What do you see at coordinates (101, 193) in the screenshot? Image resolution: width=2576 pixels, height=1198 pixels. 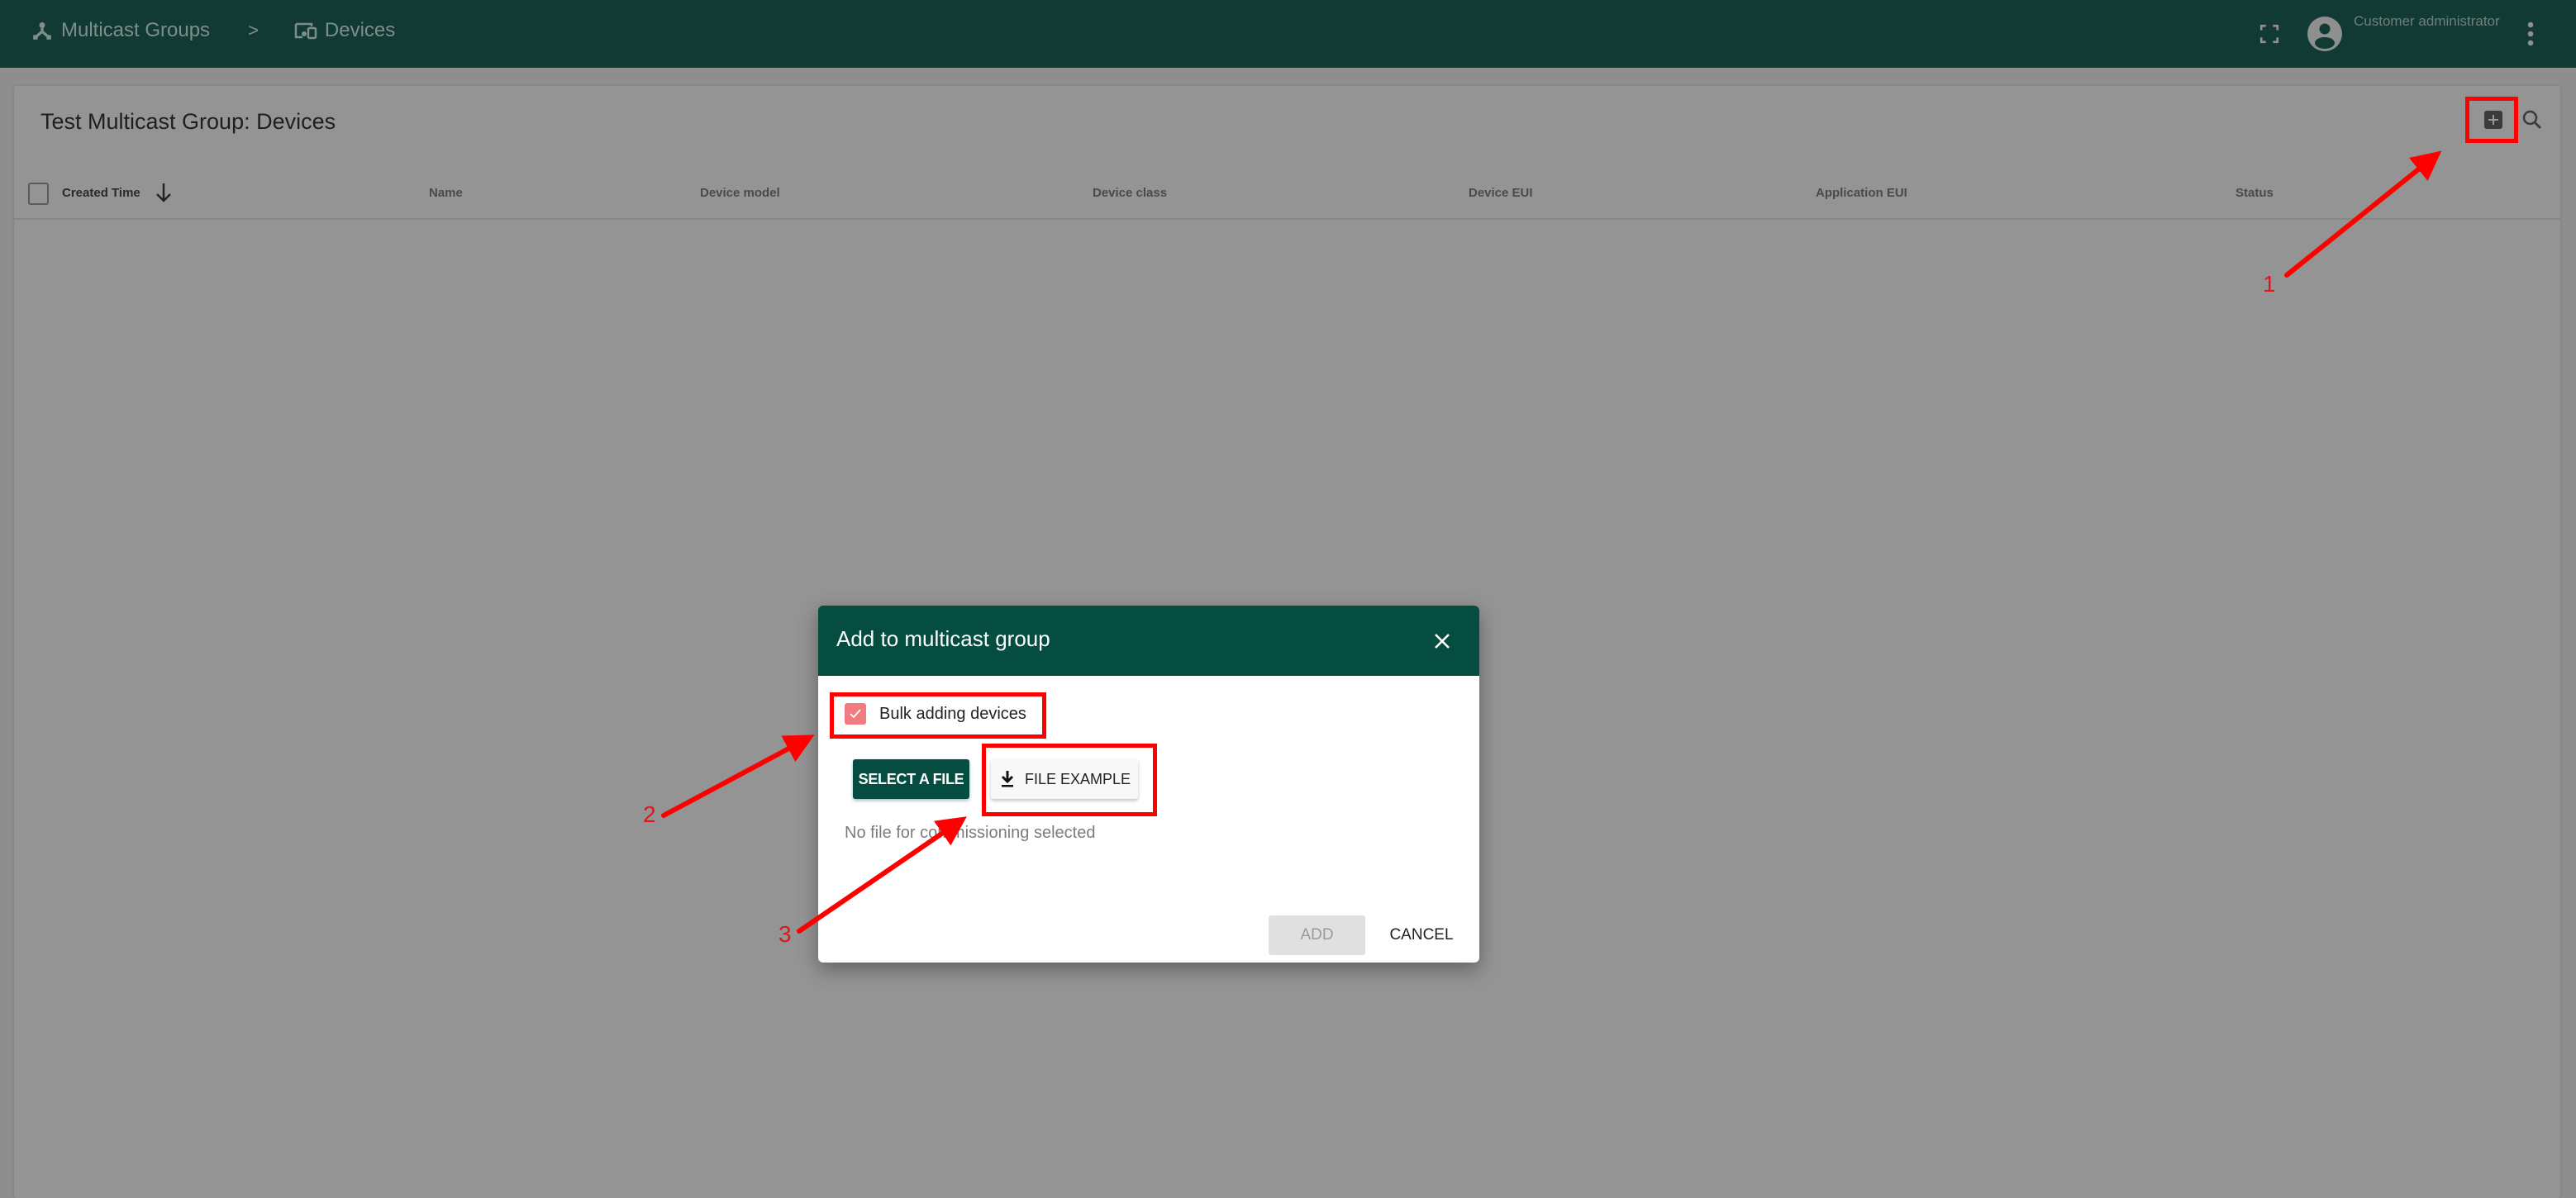 I see `column-created-time: Created Time` at bounding box center [101, 193].